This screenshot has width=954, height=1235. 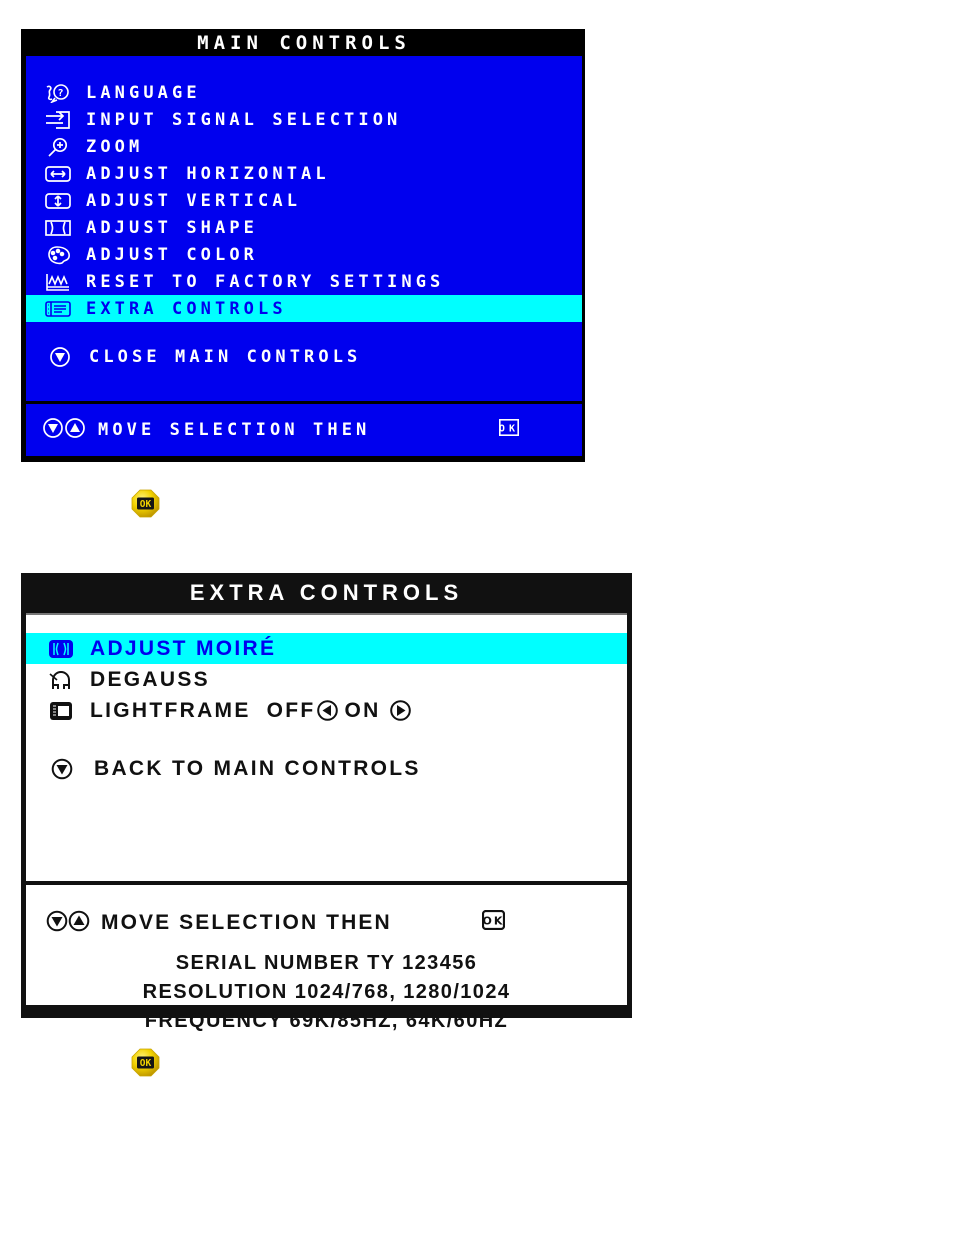 I want to click on language-icon: ?, so click(x=58, y=92).